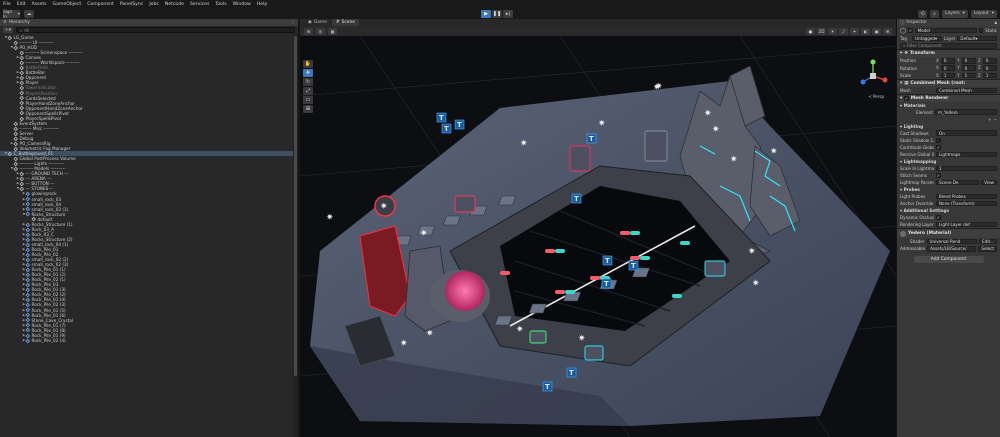 The width and height of the screenshot is (1000, 437). Describe the element at coordinates (989, 119) in the screenshot. I see `plus-icon: +` at that location.